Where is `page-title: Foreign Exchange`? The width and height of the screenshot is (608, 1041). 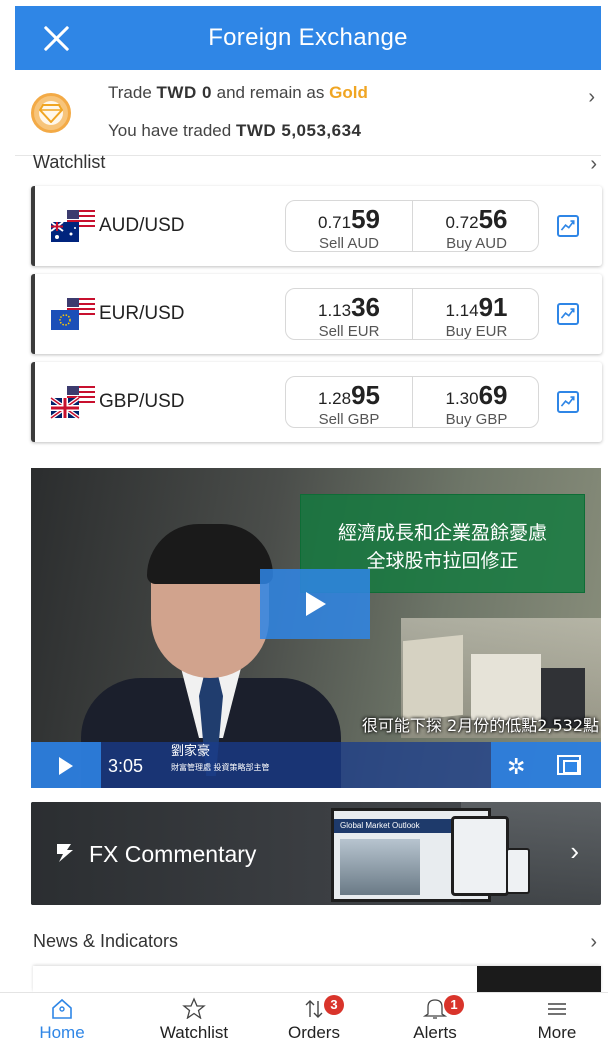 page-title: Foreign Exchange is located at coordinates (308, 37).